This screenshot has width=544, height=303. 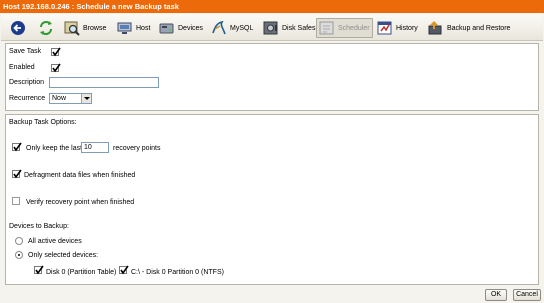 I want to click on enabled-checkbox, so click(x=56, y=68).